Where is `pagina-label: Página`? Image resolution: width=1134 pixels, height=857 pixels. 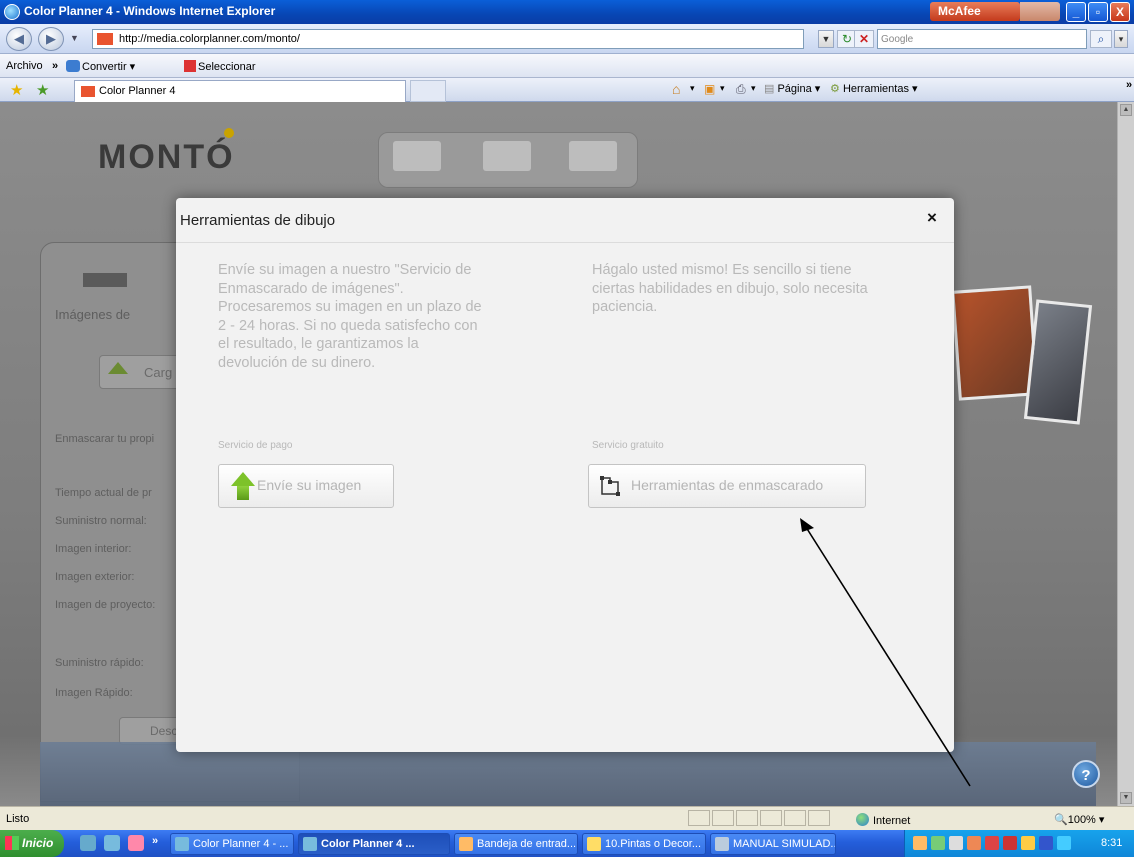
pagina-label: Página is located at coordinates (794, 89).